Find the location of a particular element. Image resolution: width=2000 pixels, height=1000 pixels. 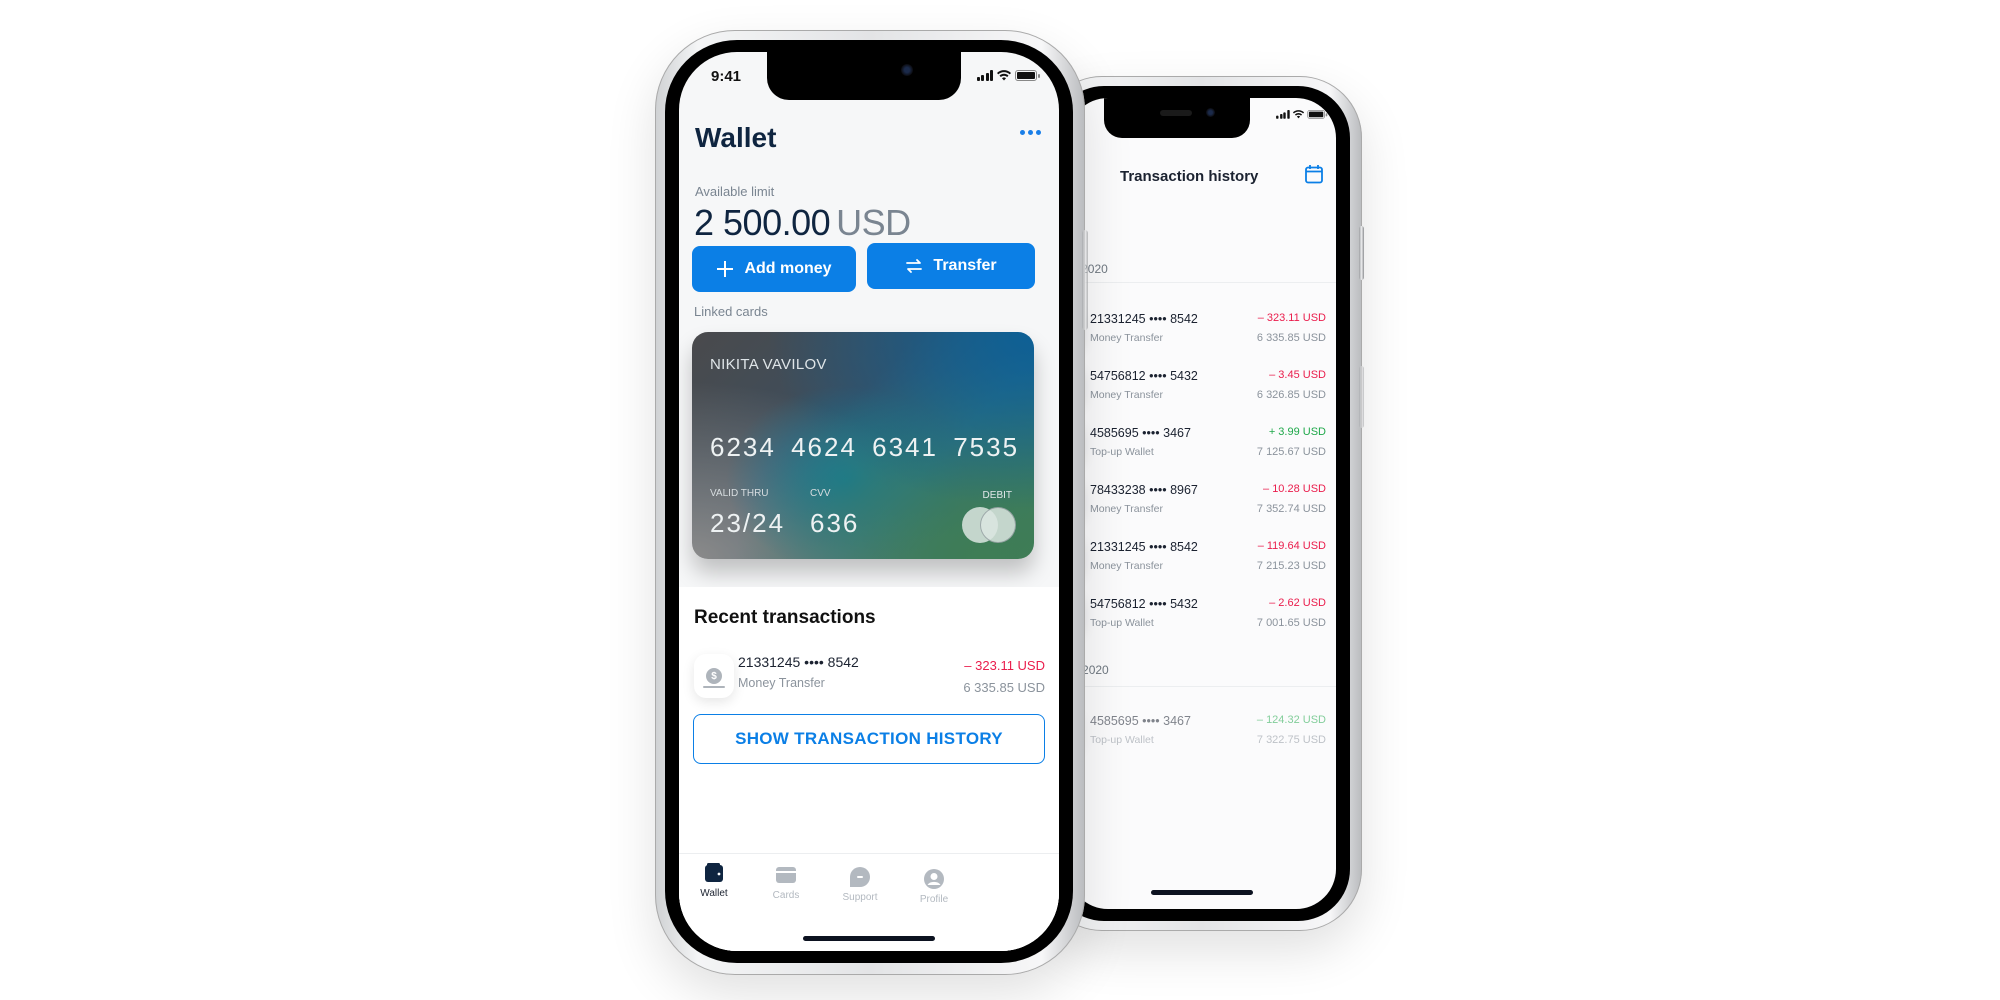

page-title: Transaction history is located at coordinates (1189, 176).